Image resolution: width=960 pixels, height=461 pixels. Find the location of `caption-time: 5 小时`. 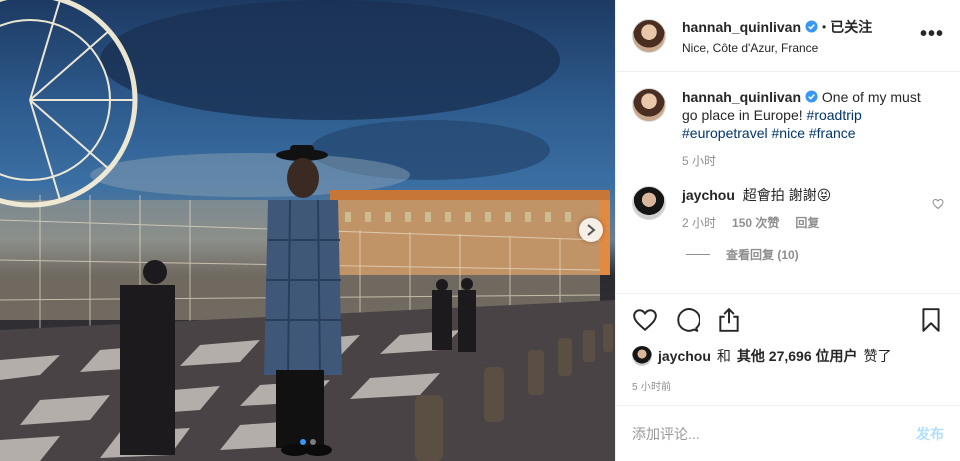

caption-time: 5 小时 is located at coordinates (699, 161).